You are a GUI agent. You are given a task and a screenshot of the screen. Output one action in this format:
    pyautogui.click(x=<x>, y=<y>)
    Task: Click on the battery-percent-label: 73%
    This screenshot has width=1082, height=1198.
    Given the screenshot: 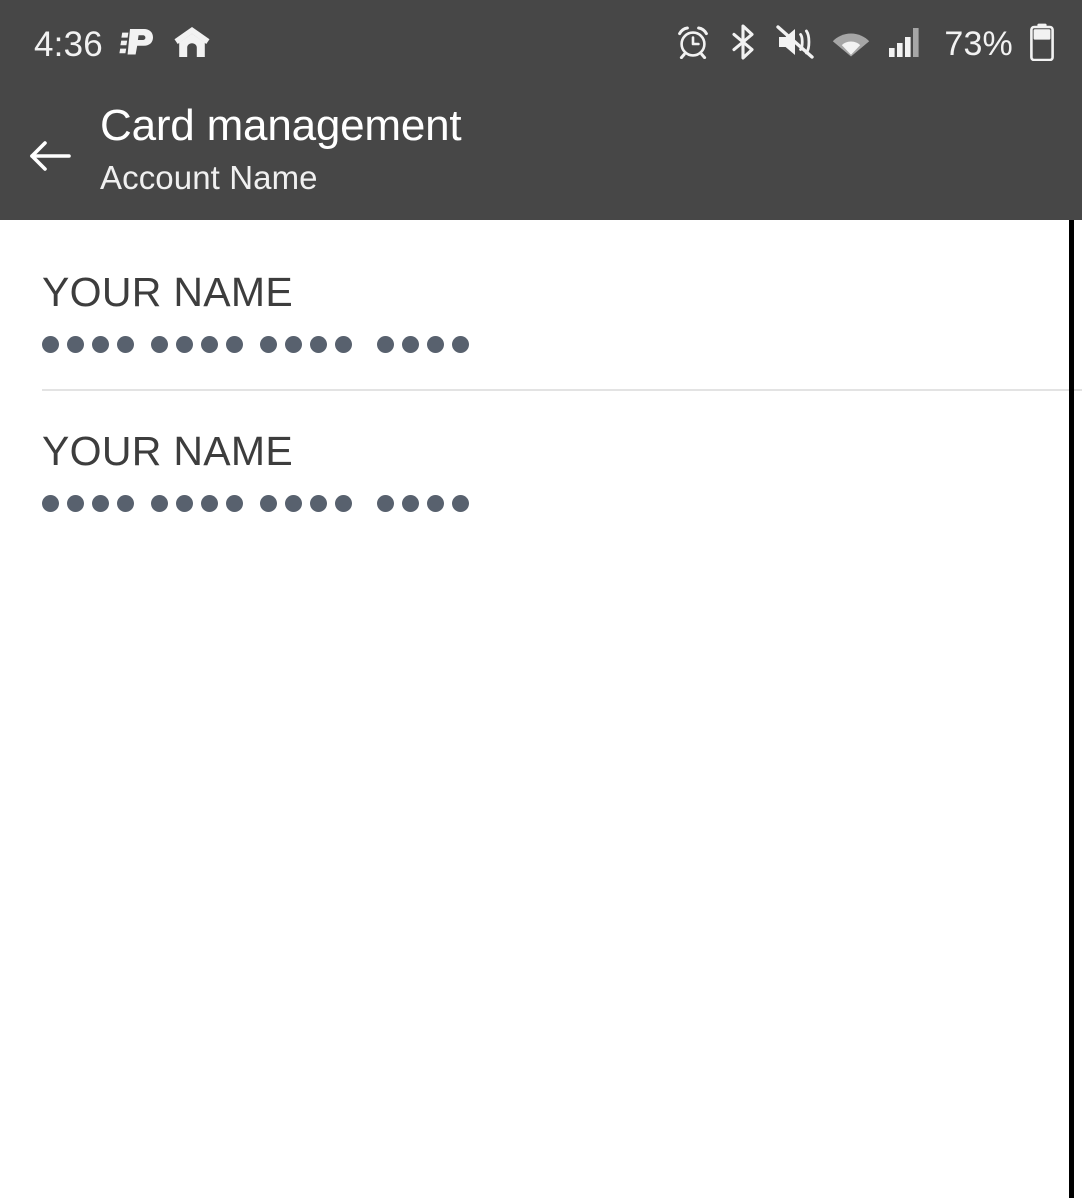 What is the action you would take?
    pyautogui.click(x=978, y=43)
    